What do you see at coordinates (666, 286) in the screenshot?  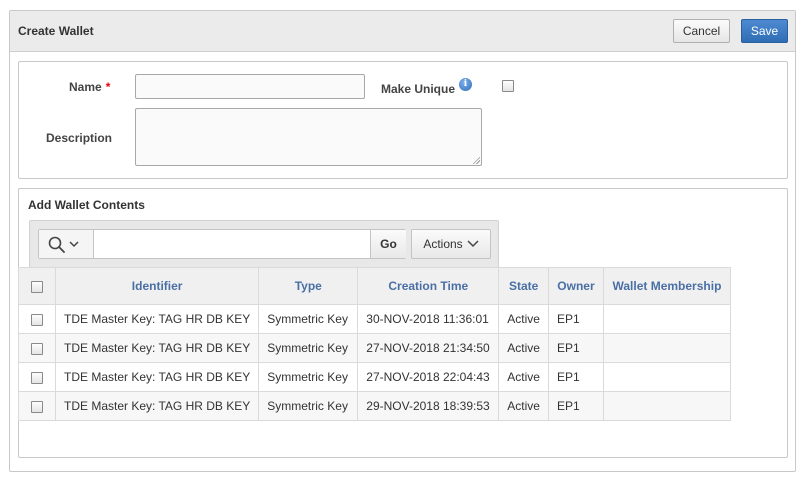 I see `col-wallet-membership: Wallet Membership` at bounding box center [666, 286].